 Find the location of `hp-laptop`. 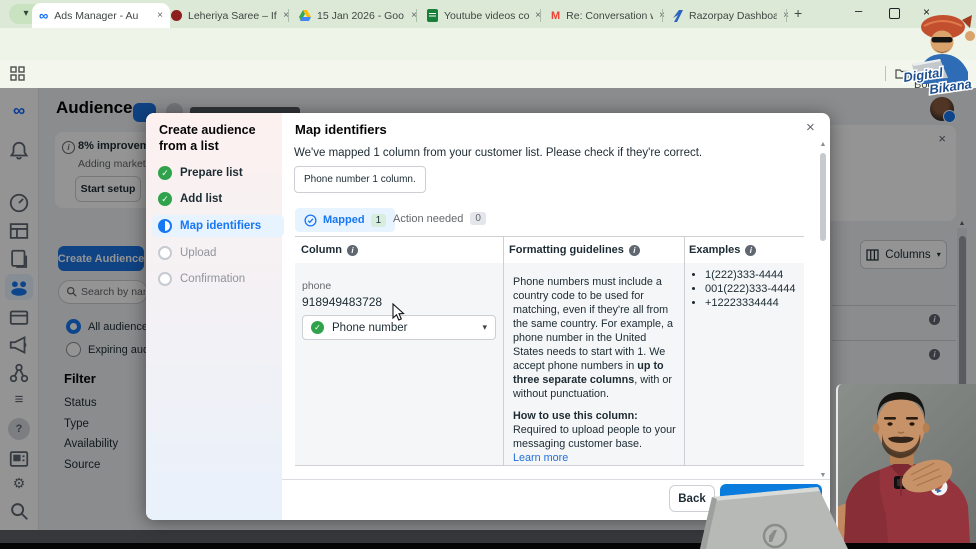

hp-laptop is located at coordinates (774, 518).